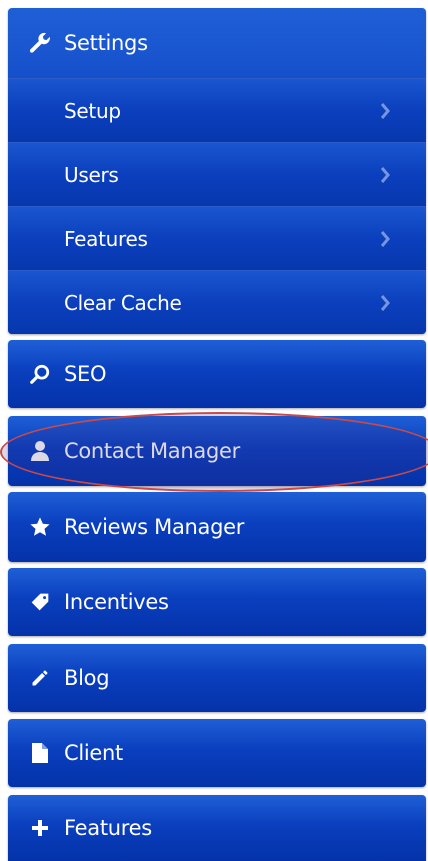  What do you see at coordinates (154, 527) in the screenshot?
I see `reviews-manager-label: Reviews Manager` at bounding box center [154, 527].